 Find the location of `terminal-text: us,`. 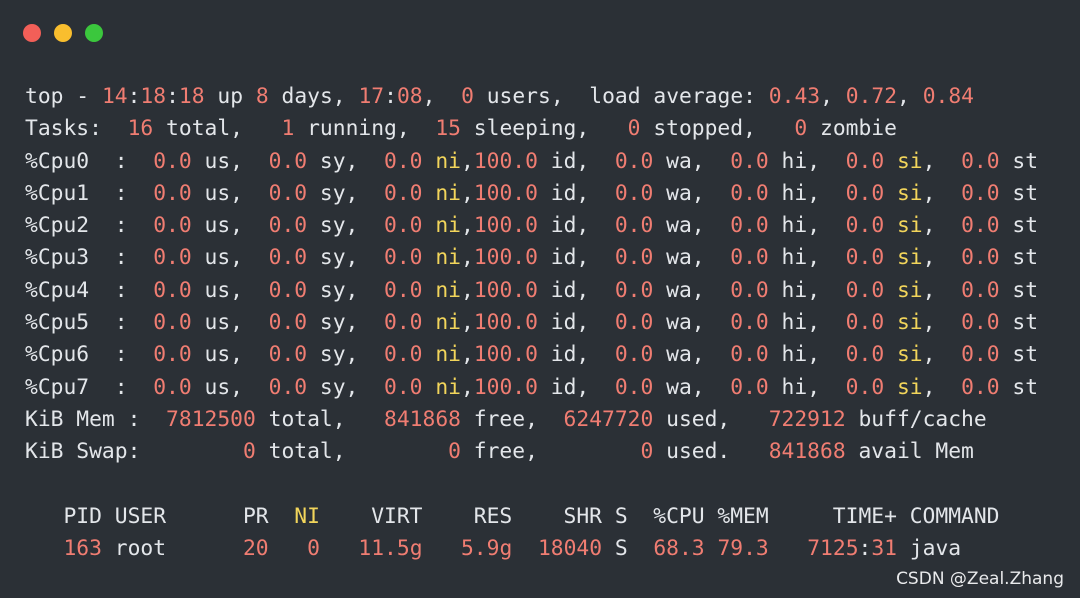

terminal-text: us, is located at coordinates (230, 387).